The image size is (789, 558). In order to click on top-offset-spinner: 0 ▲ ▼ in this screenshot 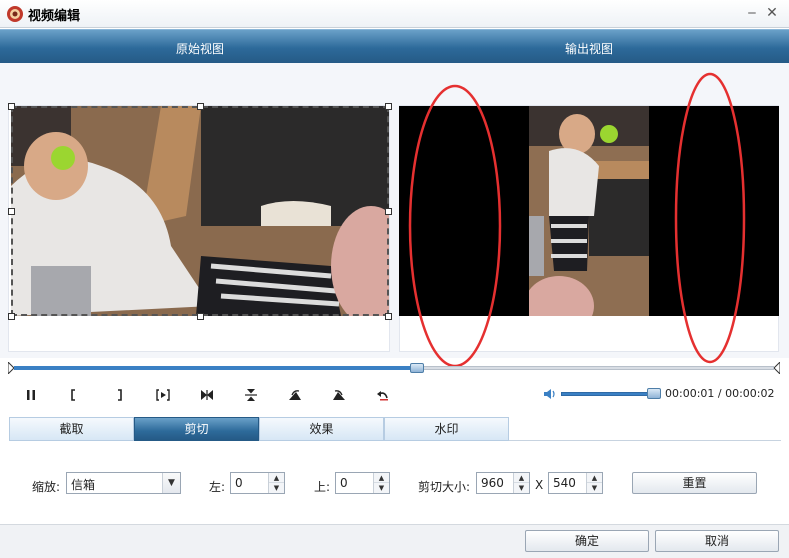, I will do `click(362, 483)`.